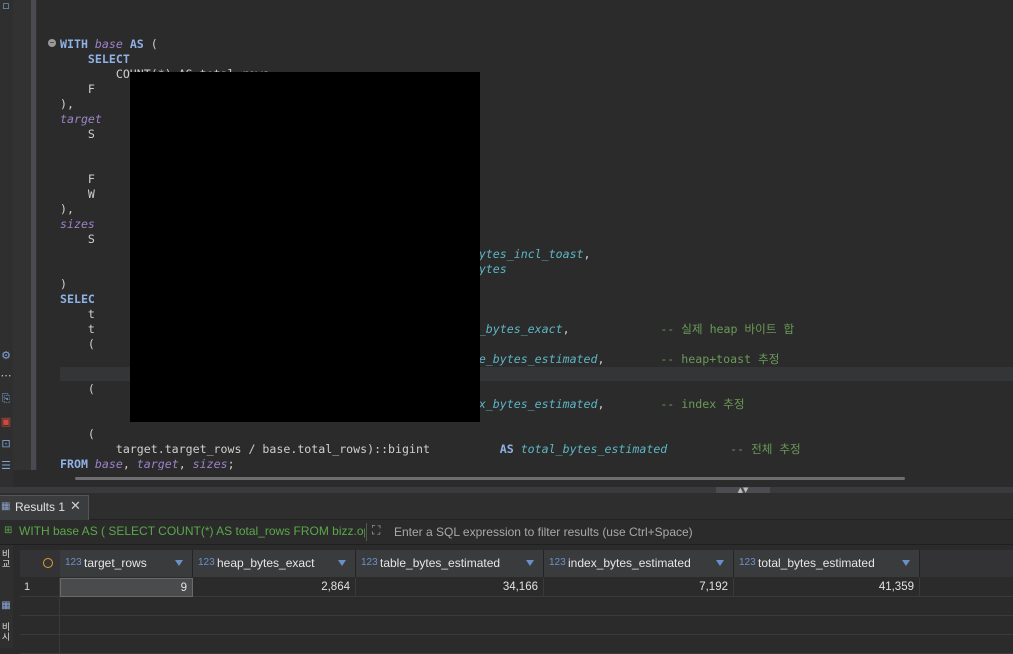 This screenshot has height=654, width=1013. I want to click on tab-results-1: ▦ Results 1 ✕, so click(44, 507).